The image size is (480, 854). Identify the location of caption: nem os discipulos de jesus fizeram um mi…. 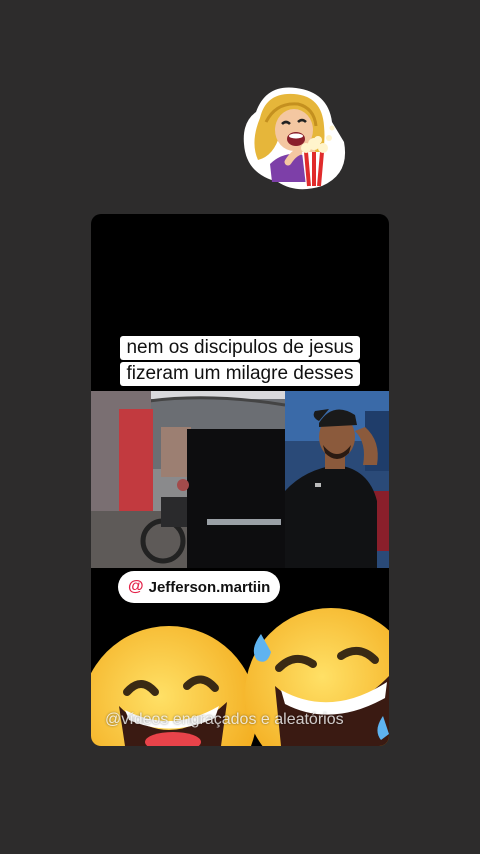
(240, 361).